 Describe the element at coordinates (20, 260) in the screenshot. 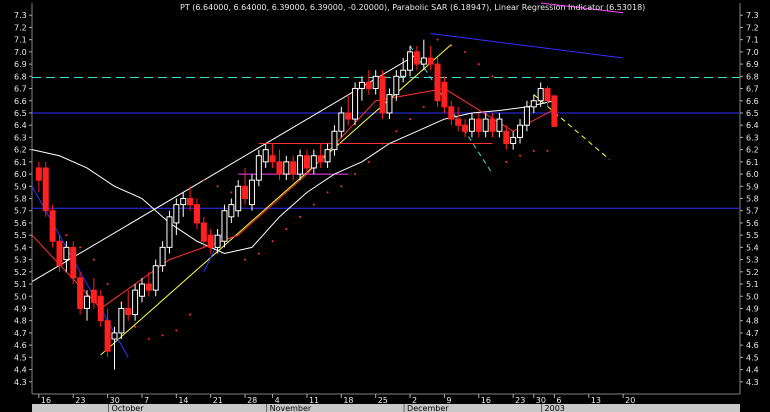

I see `y-tick-label-left: 5.3` at that location.